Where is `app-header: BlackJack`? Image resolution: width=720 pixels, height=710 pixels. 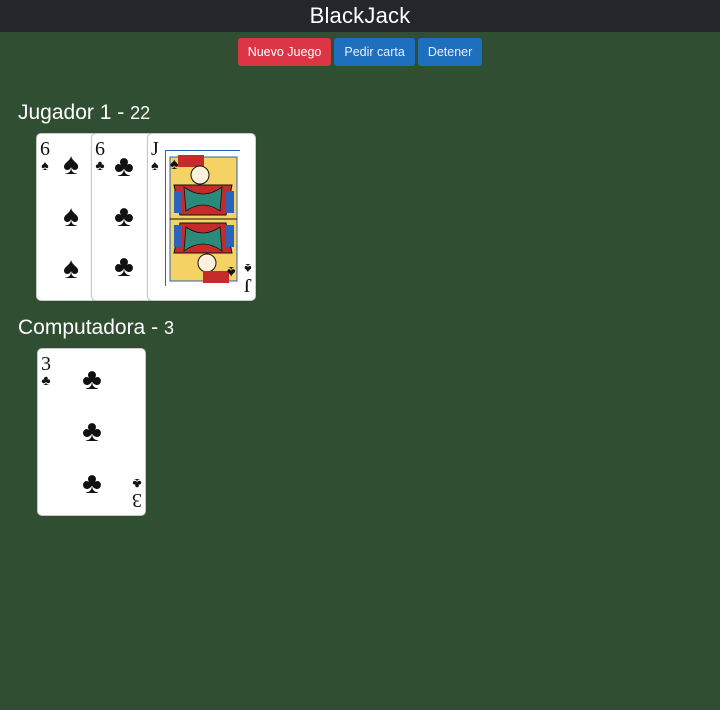
app-header: BlackJack is located at coordinates (360, 16).